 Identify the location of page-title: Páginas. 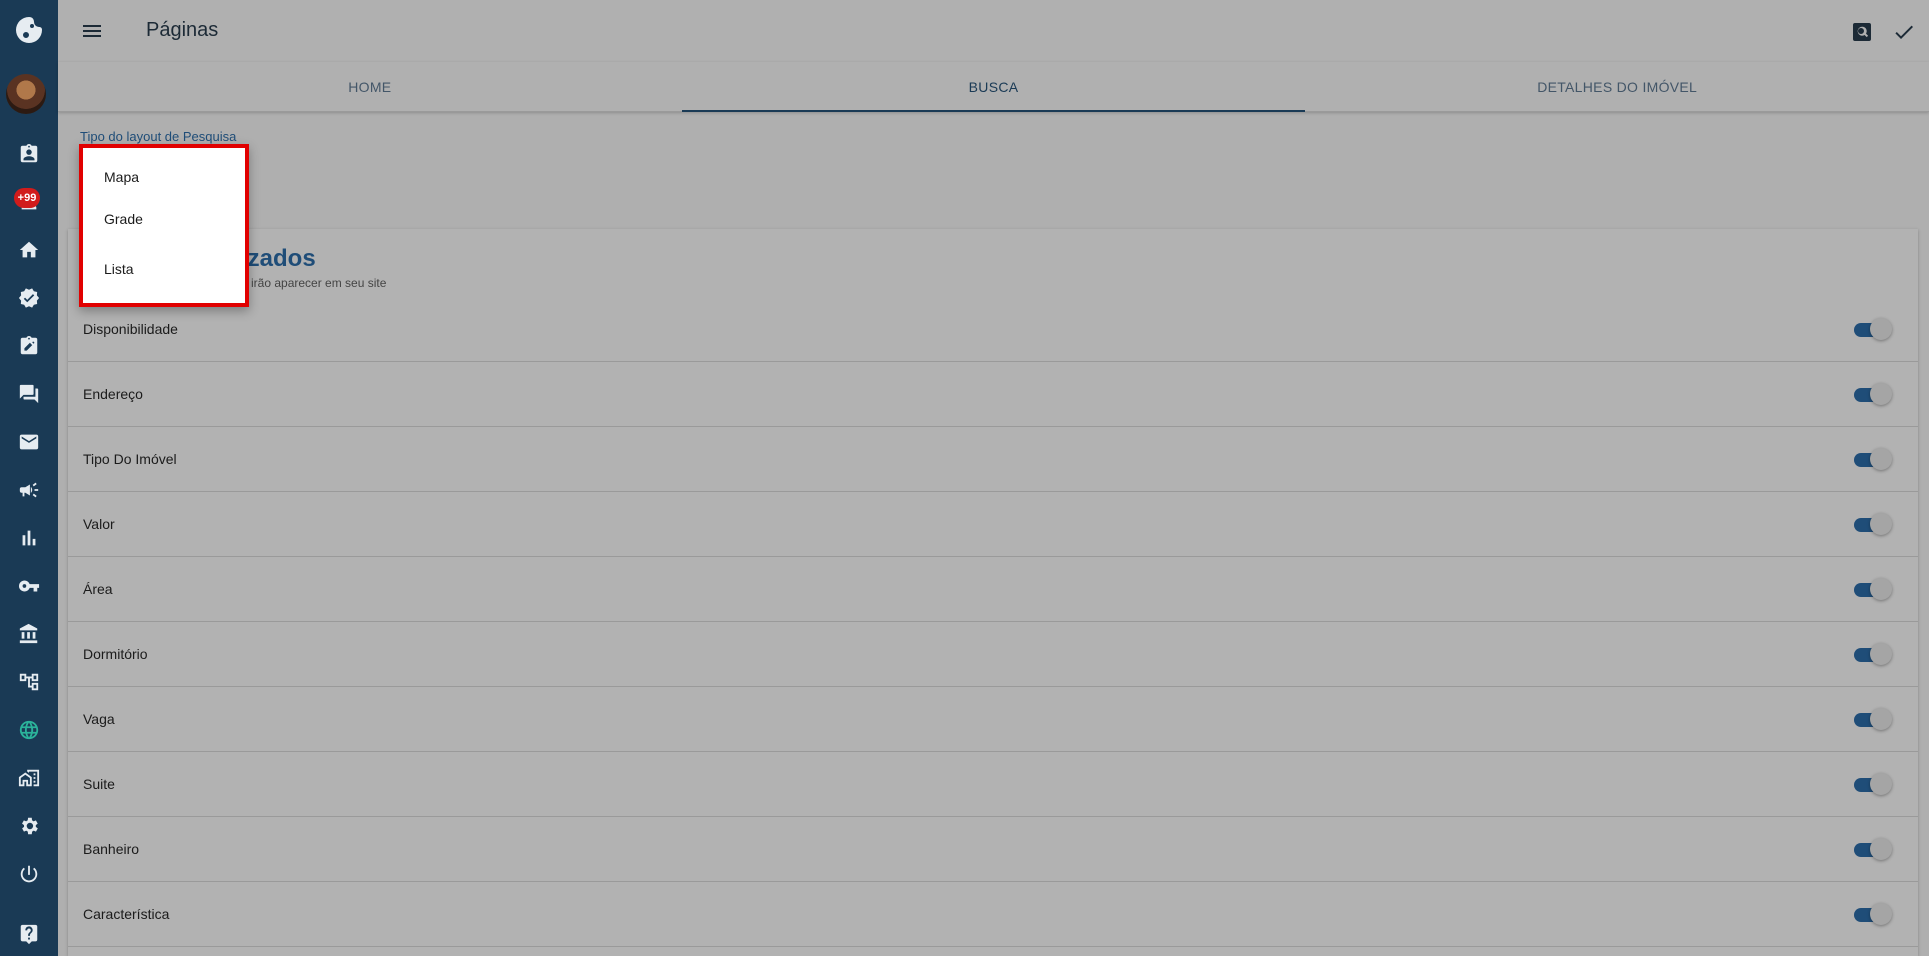
(182, 30).